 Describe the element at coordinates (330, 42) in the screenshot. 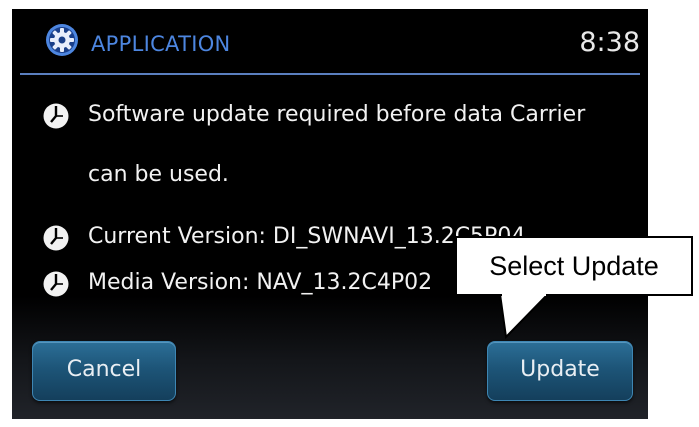

I see `header-bar: APPLICATION 8:38` at that location.